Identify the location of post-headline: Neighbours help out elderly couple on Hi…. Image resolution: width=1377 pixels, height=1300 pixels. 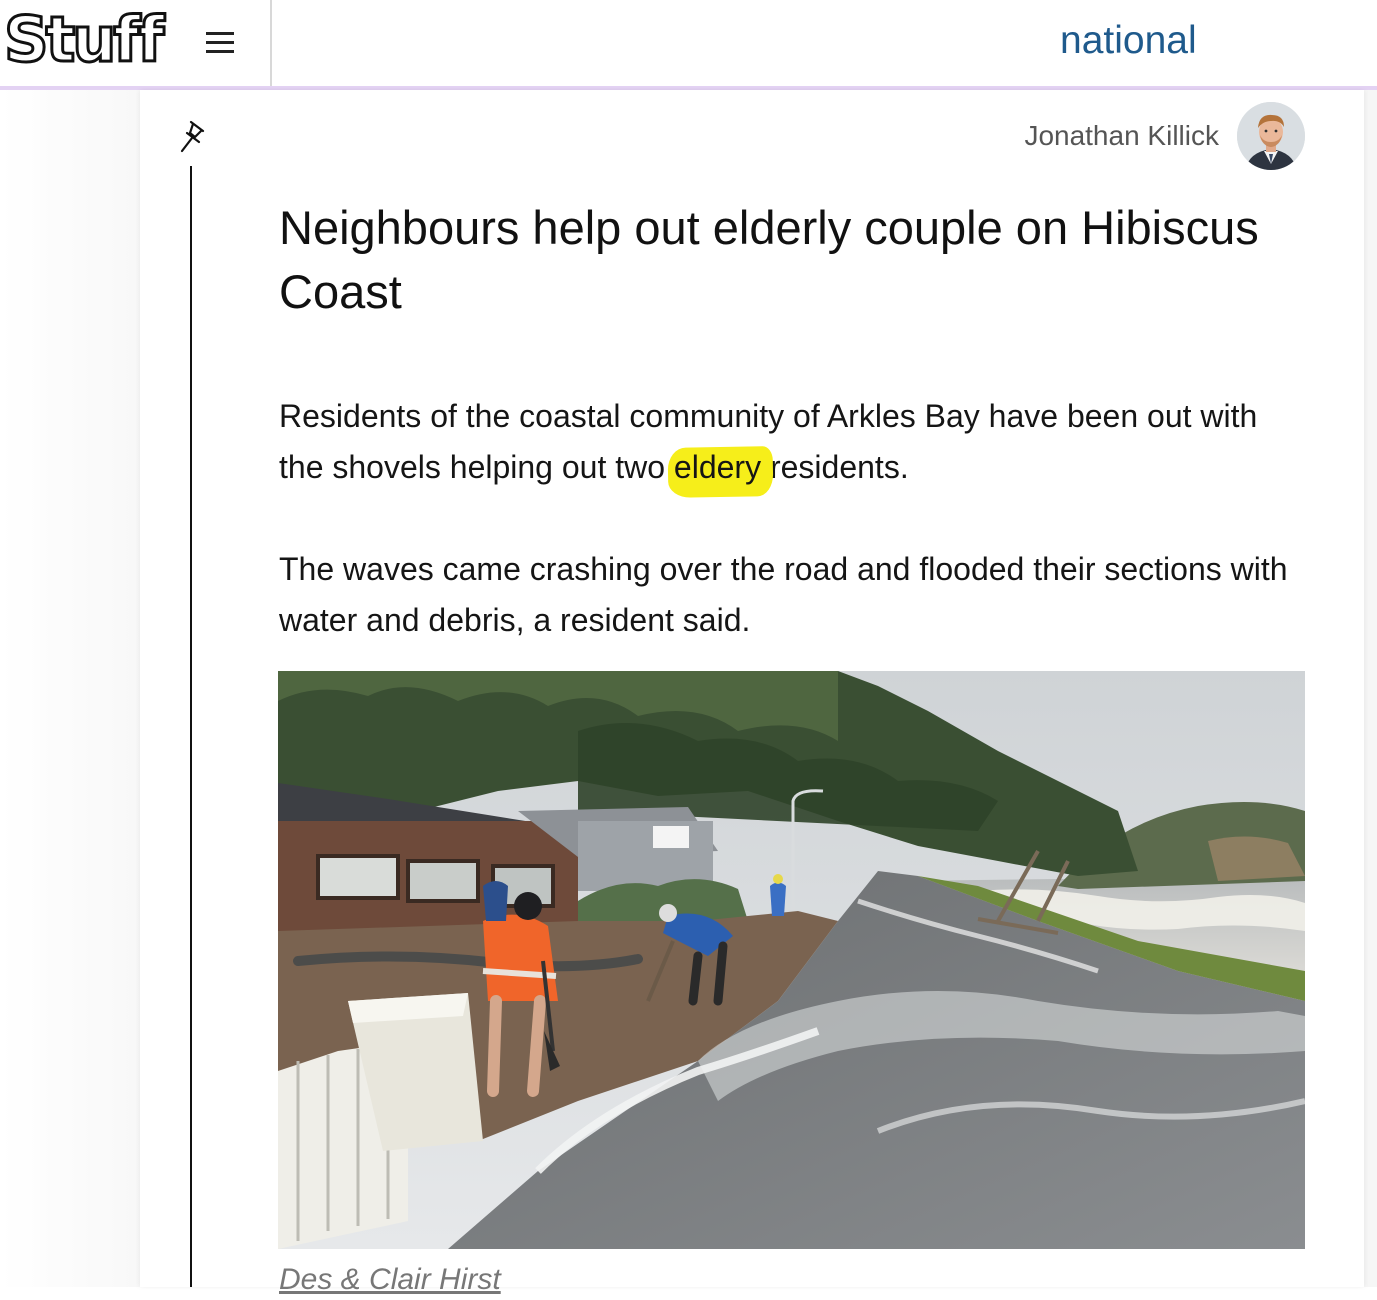
(769, 259).